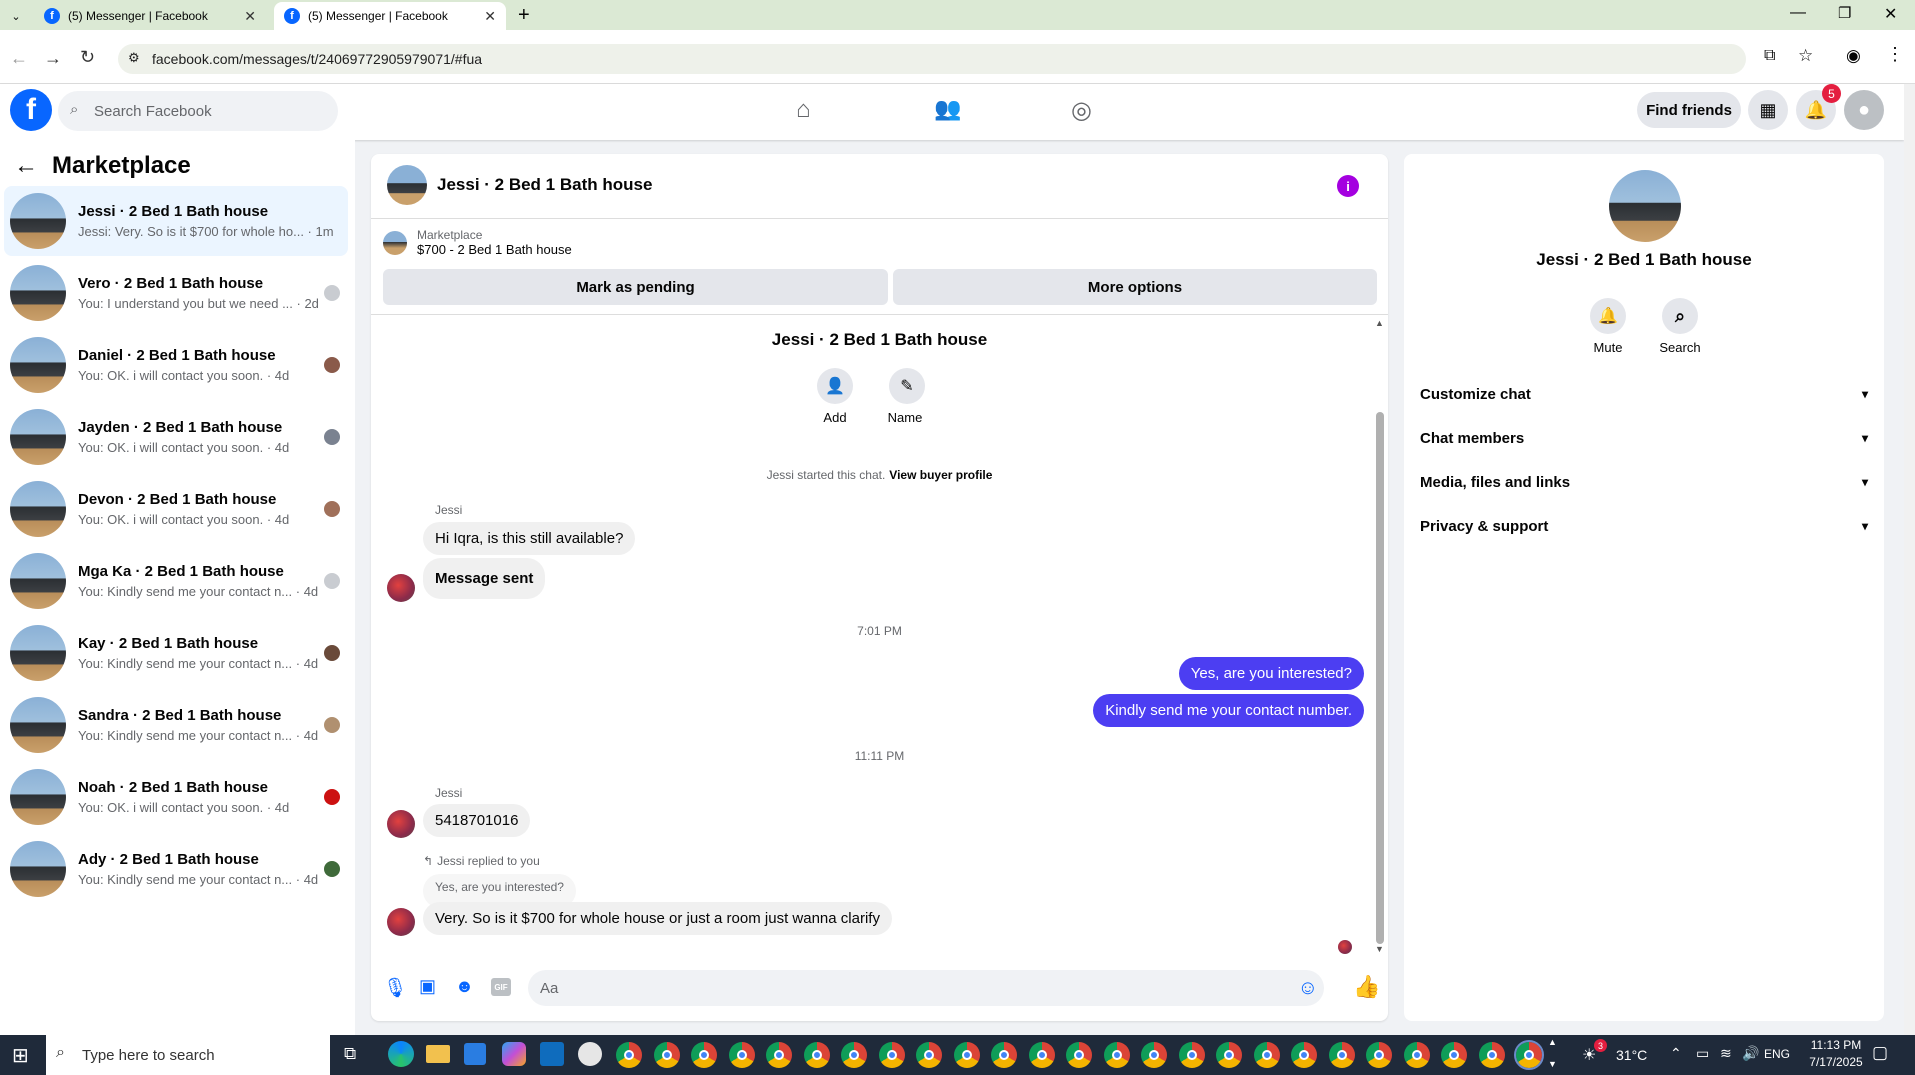  I want to click on message-input: Aa ☺, so click(926, 988).